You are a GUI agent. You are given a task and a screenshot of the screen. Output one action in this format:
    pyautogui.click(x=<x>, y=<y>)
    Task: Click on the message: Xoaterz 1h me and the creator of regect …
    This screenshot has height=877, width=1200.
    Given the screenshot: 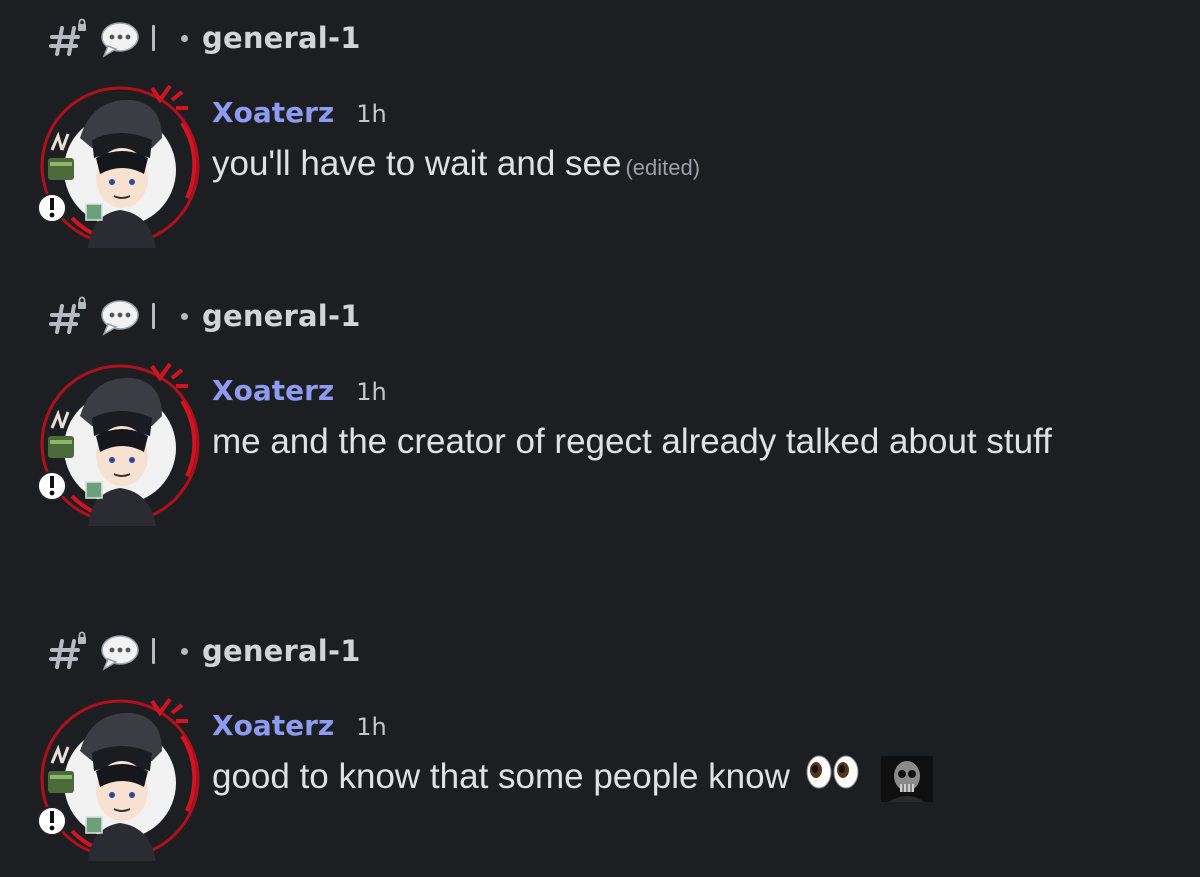 What is the action you would take?
    pyautogui.click(x=676, y=421)
    